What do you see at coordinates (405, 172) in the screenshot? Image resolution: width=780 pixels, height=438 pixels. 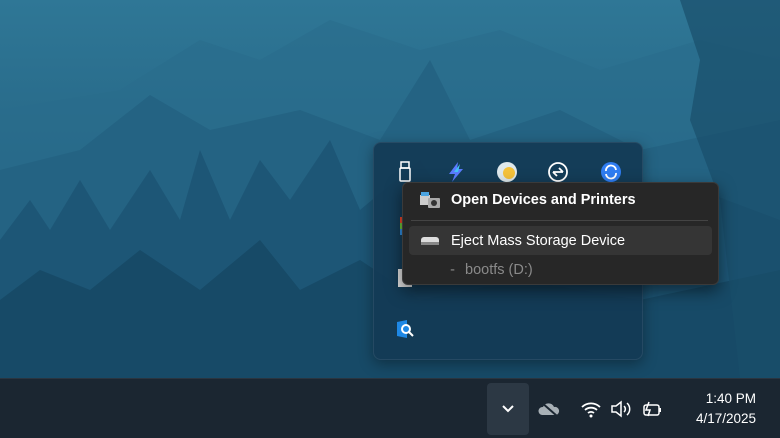 I see `usb-icon` at bounding box center [405, 172].